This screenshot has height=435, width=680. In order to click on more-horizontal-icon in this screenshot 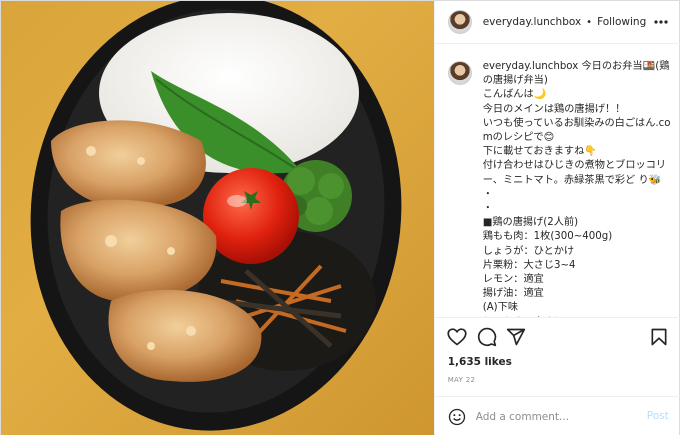, I will do `click(661, 22)`.